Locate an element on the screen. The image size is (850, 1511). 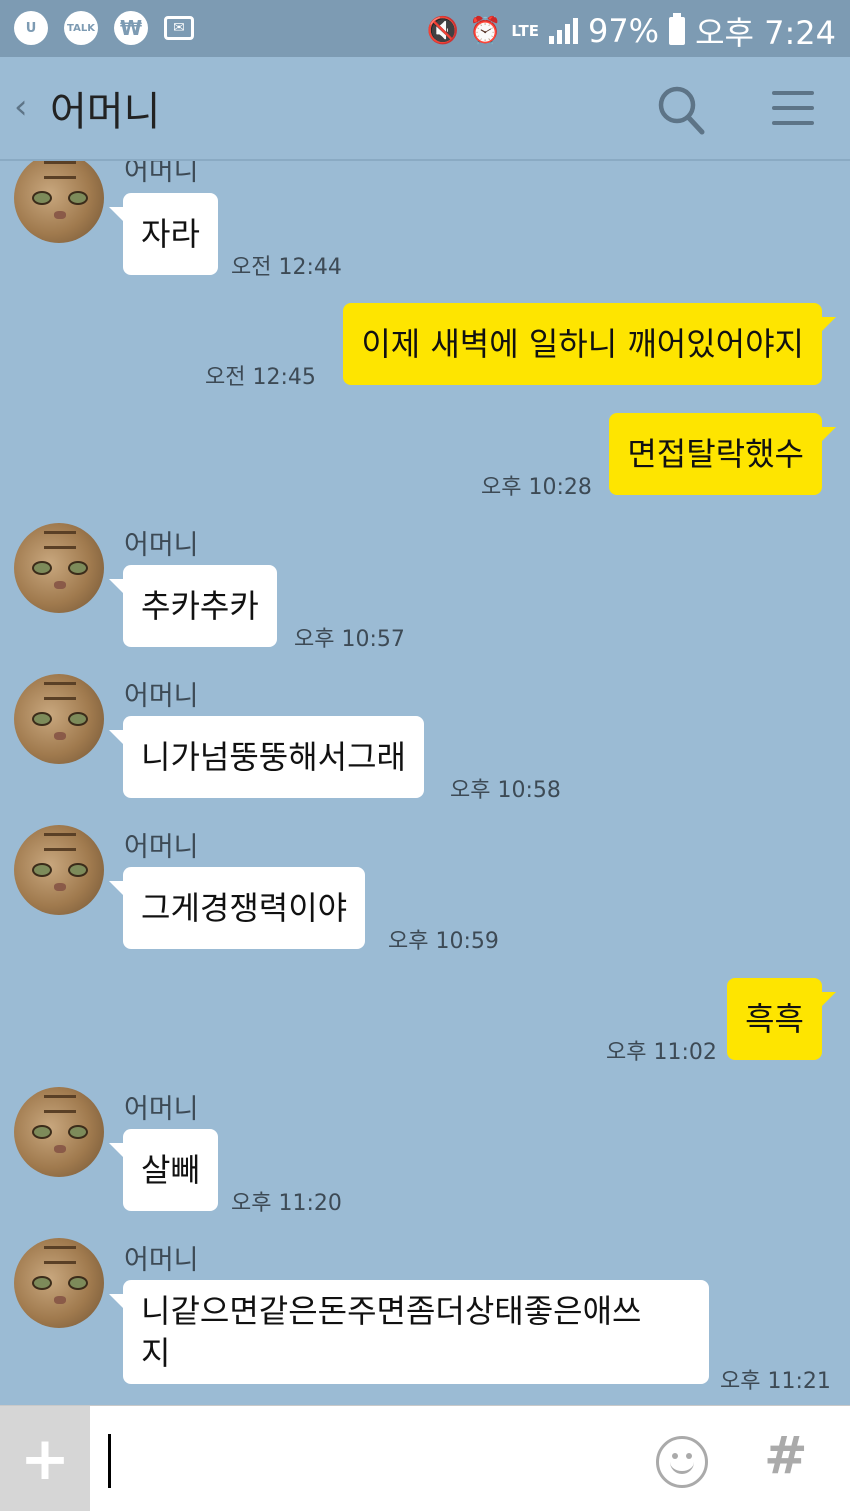
message-bubble: 추카추카 is located at coordinates (193, 606).